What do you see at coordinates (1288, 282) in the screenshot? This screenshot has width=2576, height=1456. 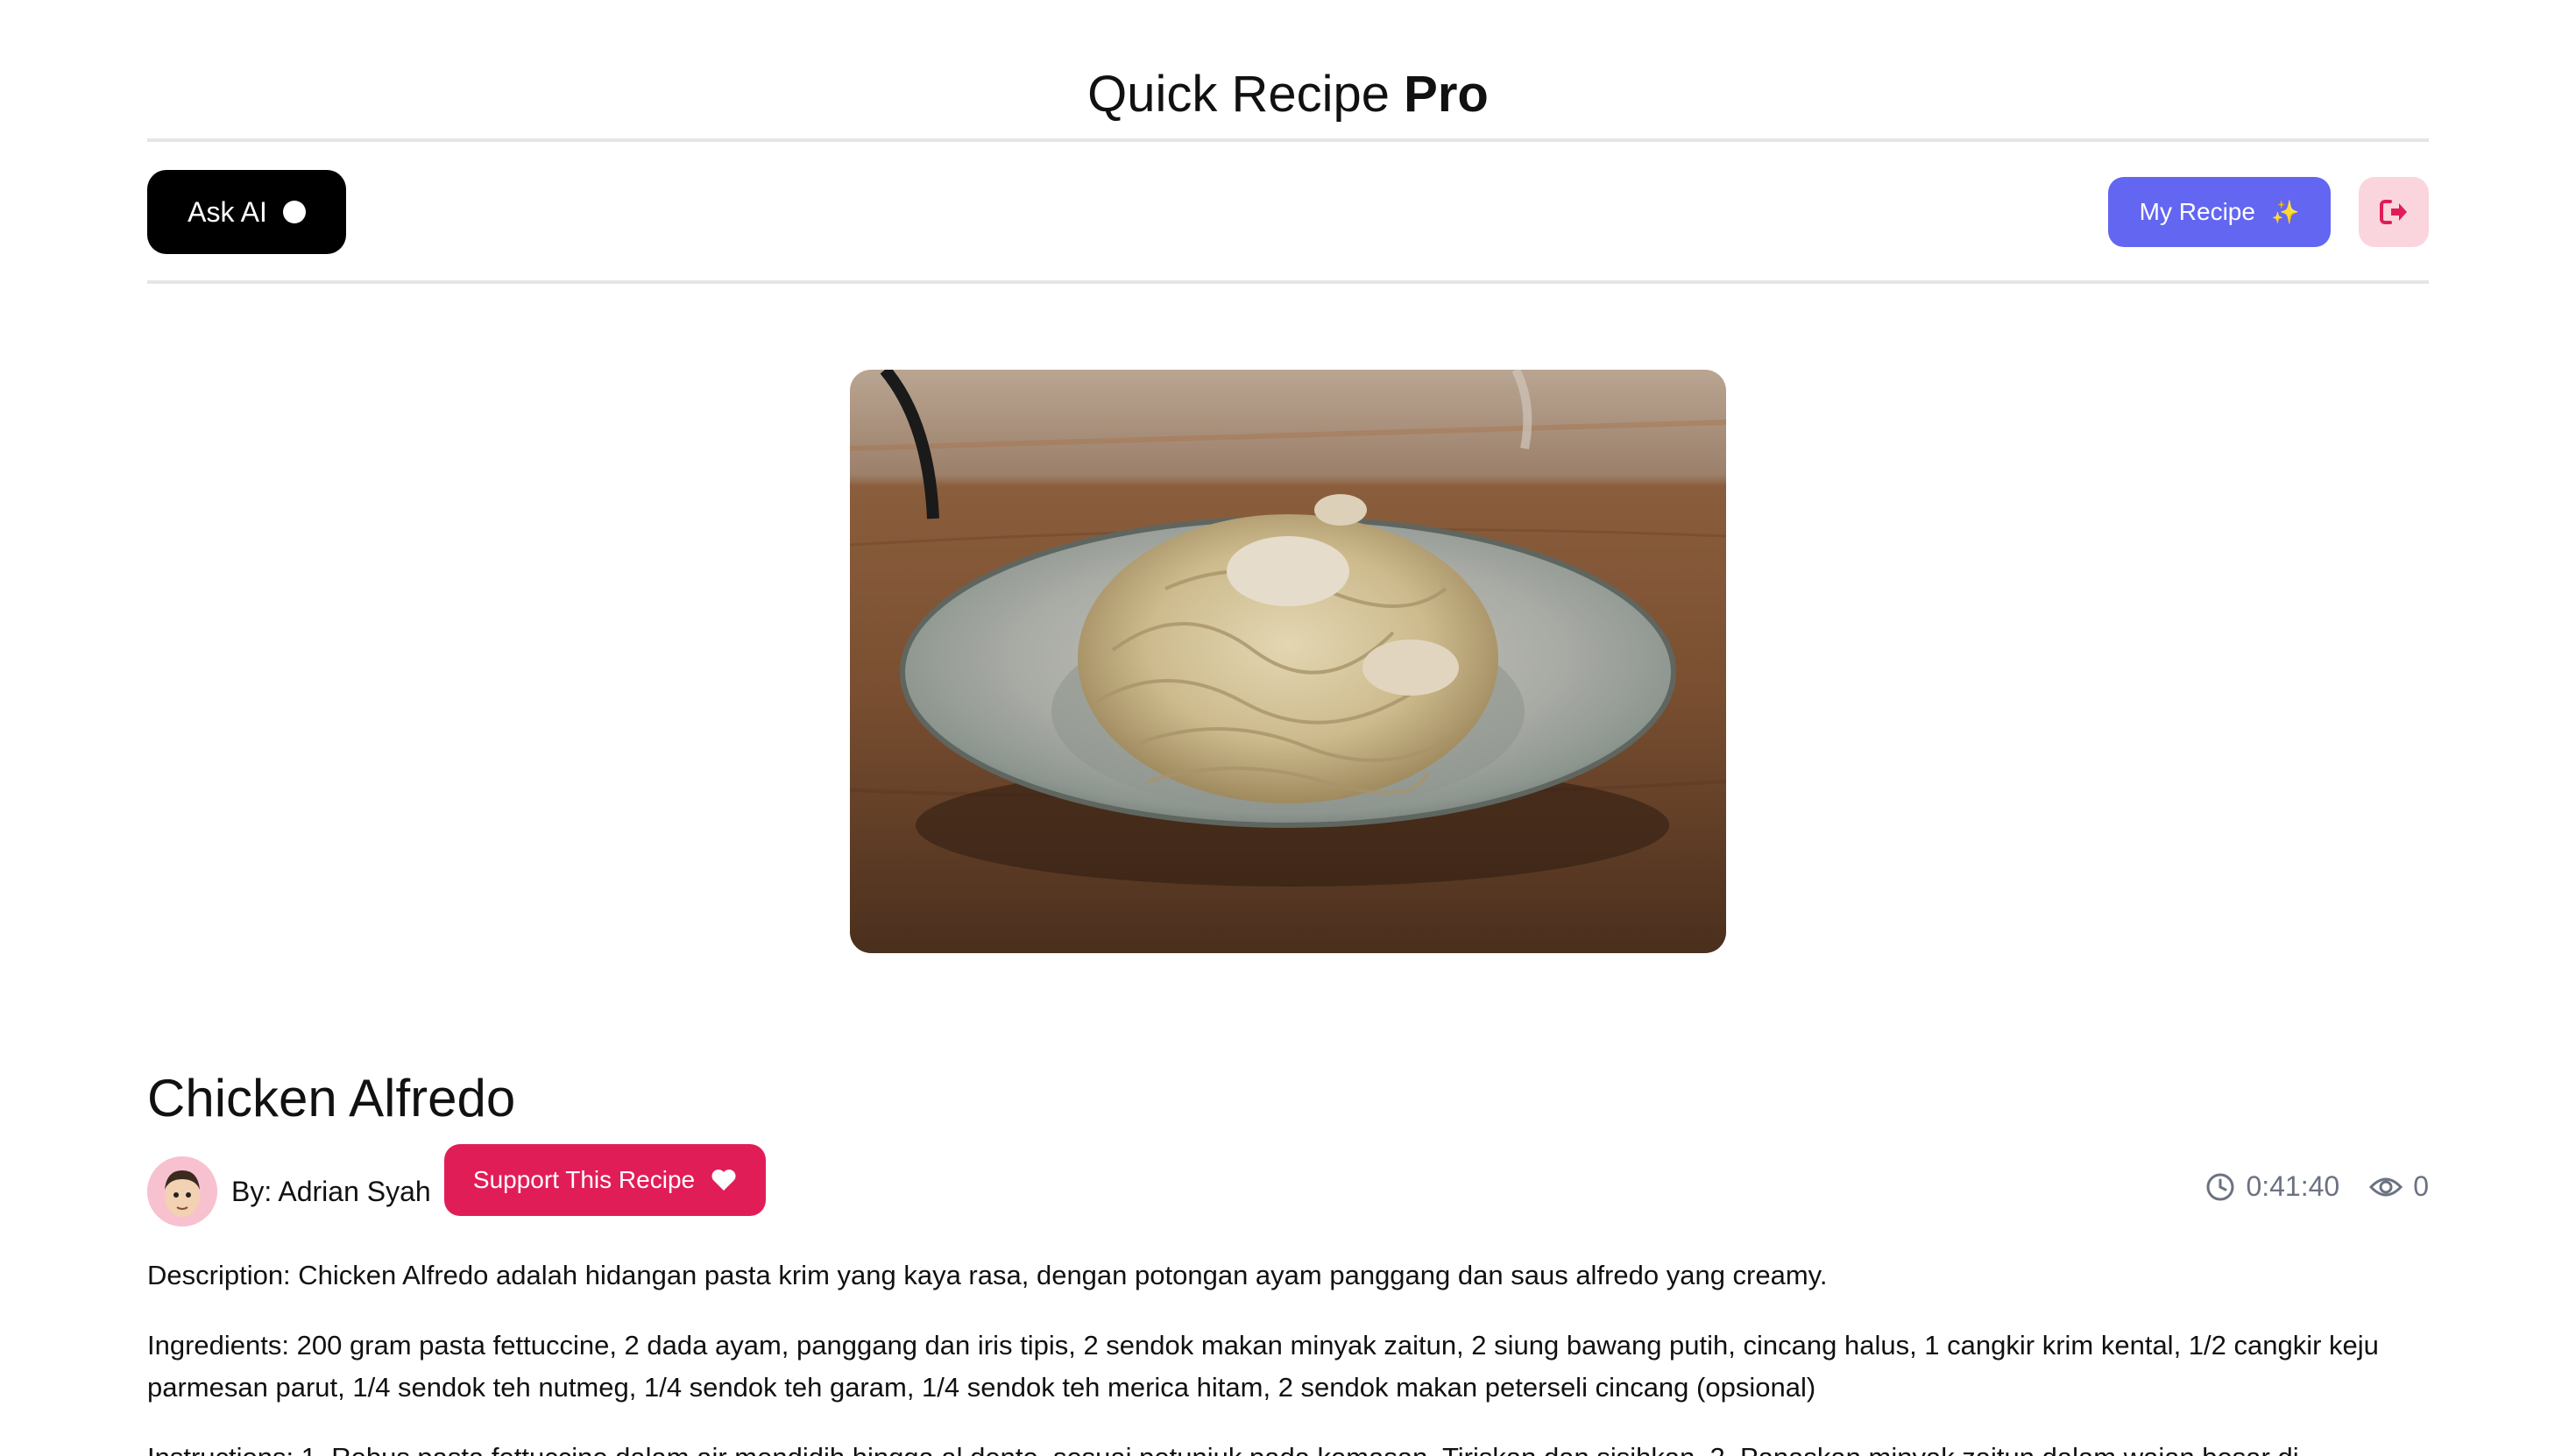 I see `toolbar-divider` at bounding box center [1288, 282].